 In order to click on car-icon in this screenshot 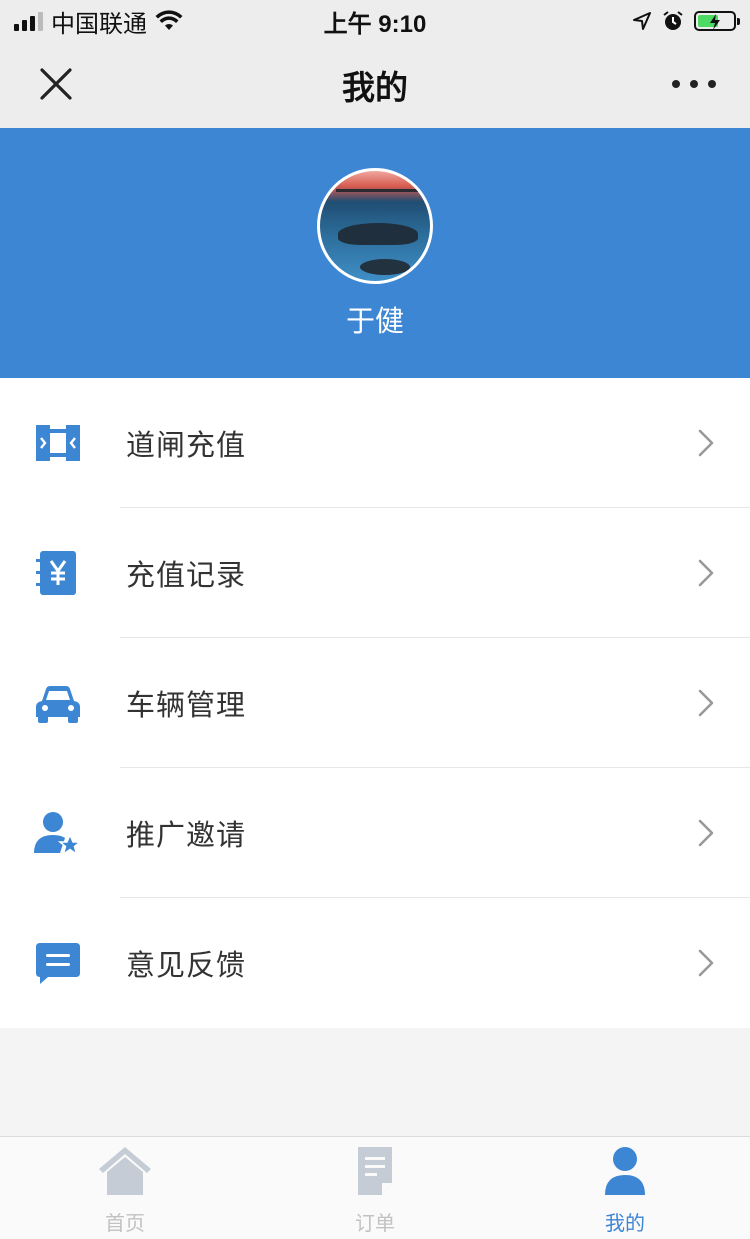, I will do `click(58, 704)`.